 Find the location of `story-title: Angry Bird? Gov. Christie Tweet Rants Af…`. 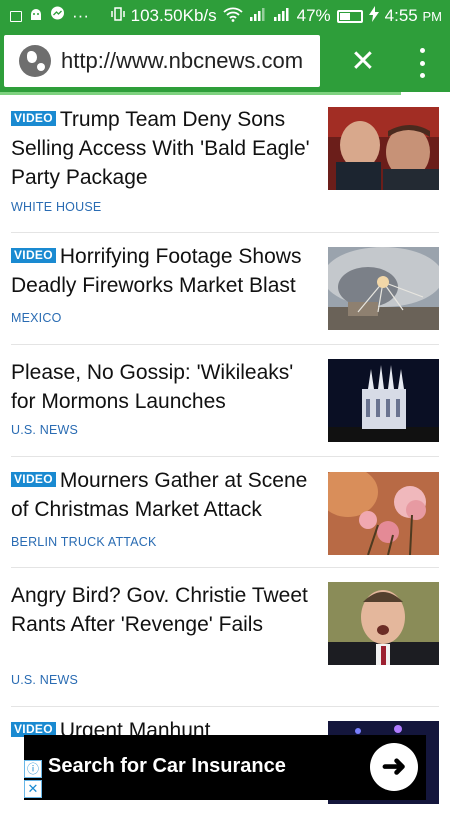

story-title: Angry Bird? Gov. Christie Tweet Rants Af… is located at coordinates (159, 610).